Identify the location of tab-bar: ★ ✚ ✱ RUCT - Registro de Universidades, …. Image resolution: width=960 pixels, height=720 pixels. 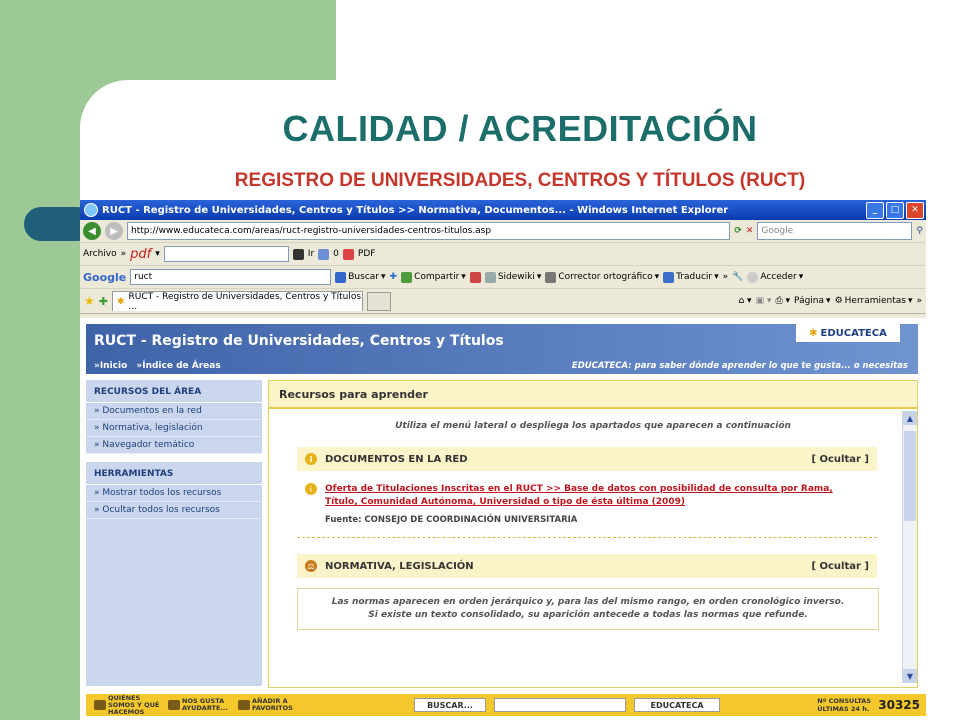
(503, 301).